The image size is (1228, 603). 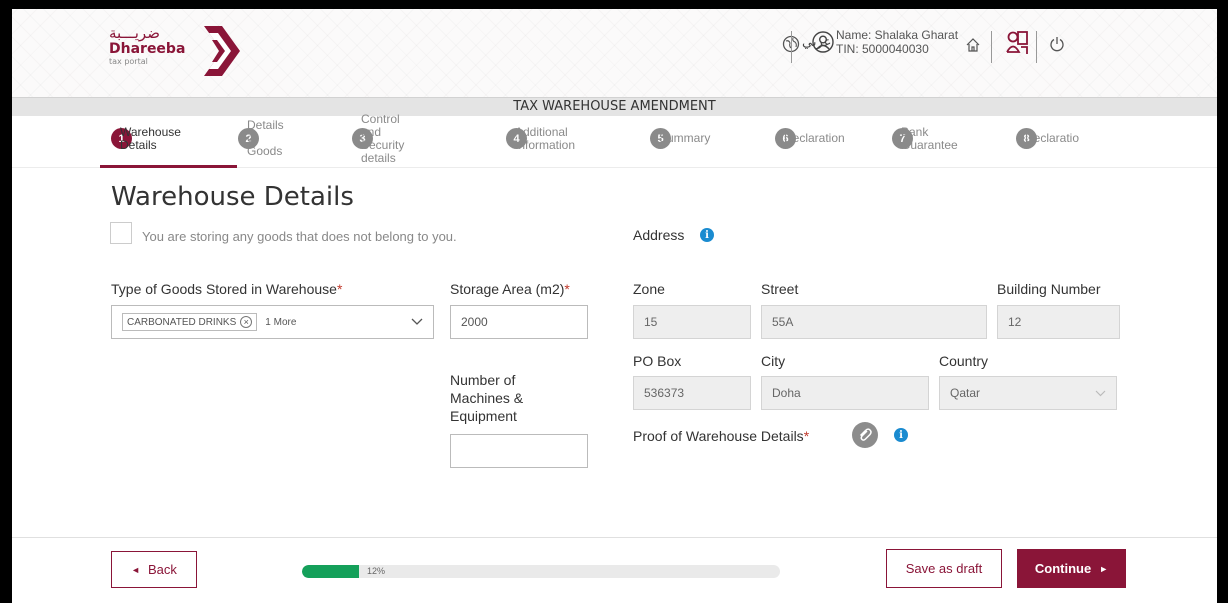 I want to click on country-value: Qatar, so click(x=965, y=393).